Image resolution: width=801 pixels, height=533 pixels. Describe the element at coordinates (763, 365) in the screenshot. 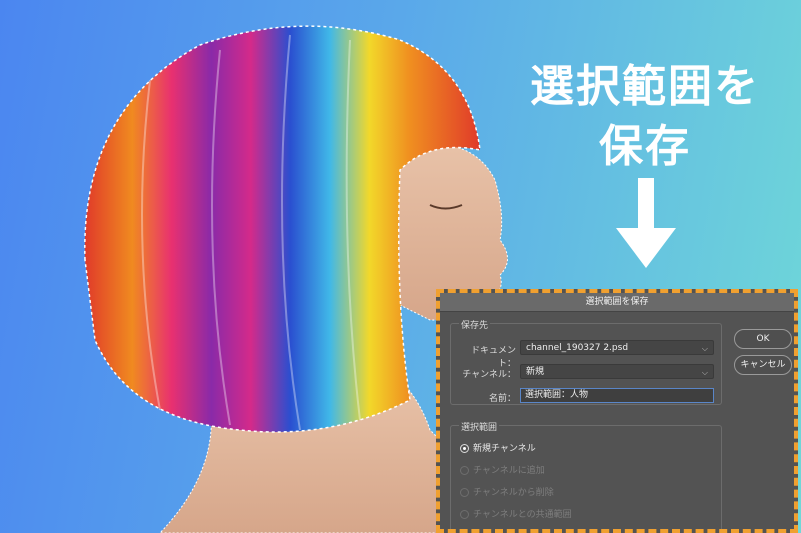

I see `cancel-button: キャンセル` at that location.